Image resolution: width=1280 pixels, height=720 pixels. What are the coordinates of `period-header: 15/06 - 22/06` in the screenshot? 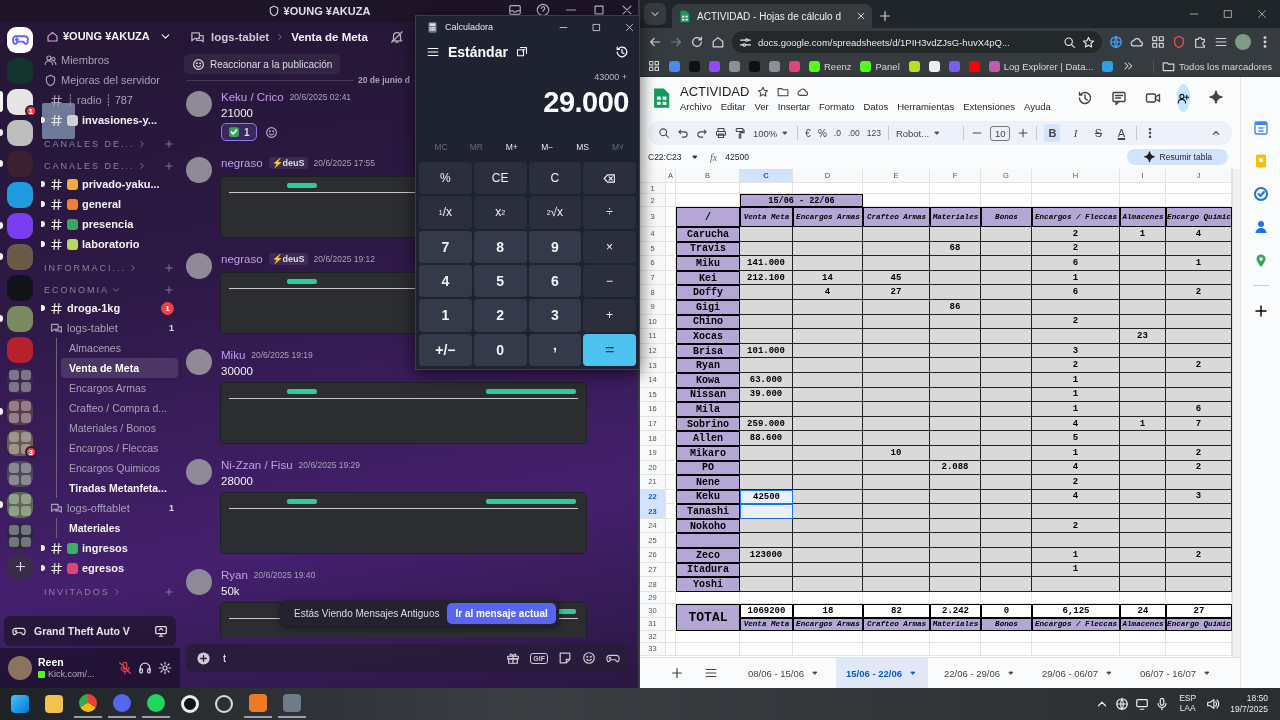 It's located at (801, 200).